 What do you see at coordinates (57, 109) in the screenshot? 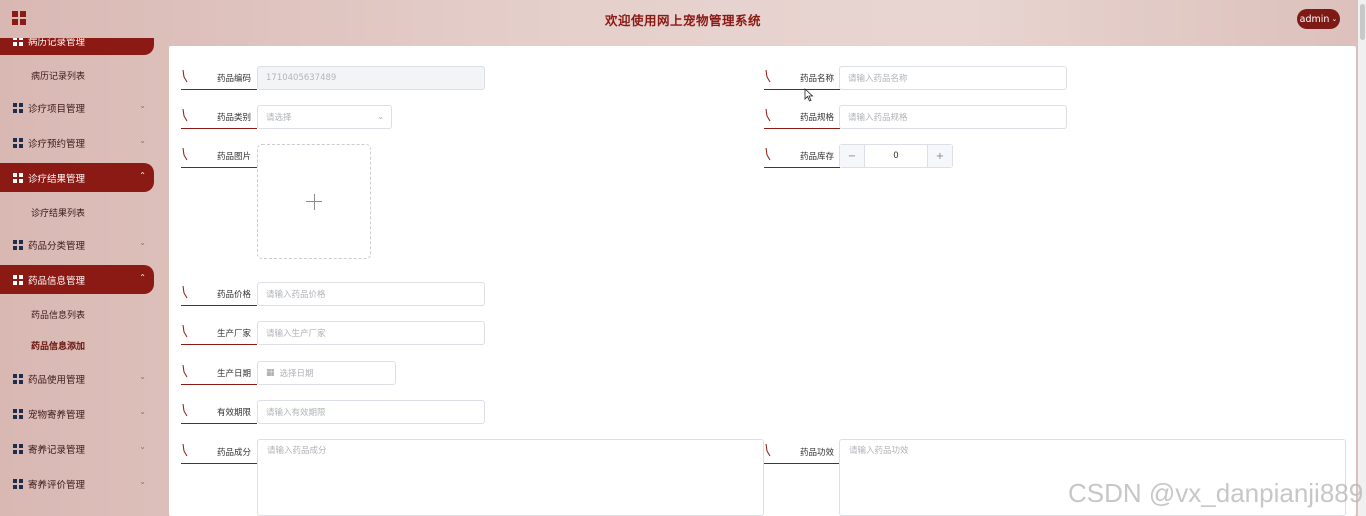
I see `sidebar-item-label: 诊疗项目管理` at bounding box center [57, 109].